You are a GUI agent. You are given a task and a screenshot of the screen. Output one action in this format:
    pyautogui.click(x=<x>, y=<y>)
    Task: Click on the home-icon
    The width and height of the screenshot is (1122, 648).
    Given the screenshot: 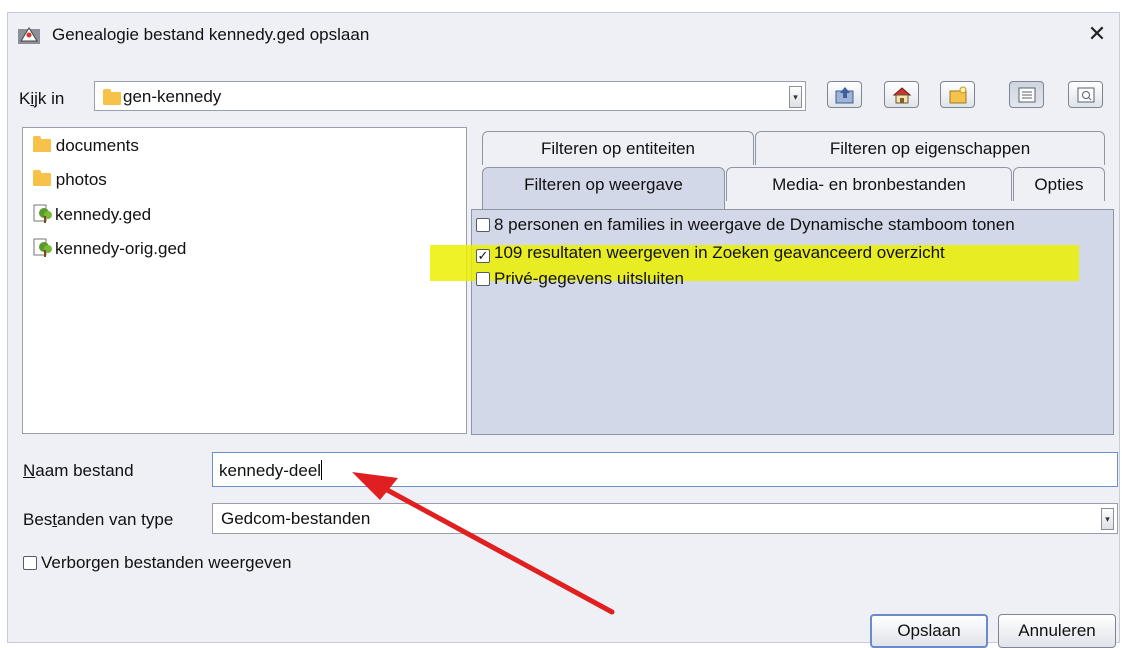 What is the action you would take?
    pyautogui.click(x=901, y=94)
    